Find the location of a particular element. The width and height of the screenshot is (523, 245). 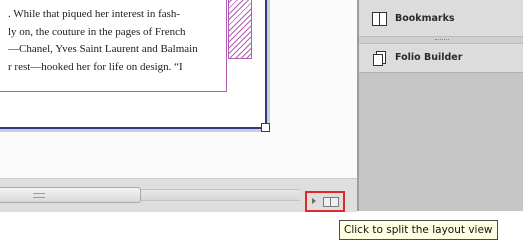

panel-item-label: Bookmarks is located at coordinates (425, 18).